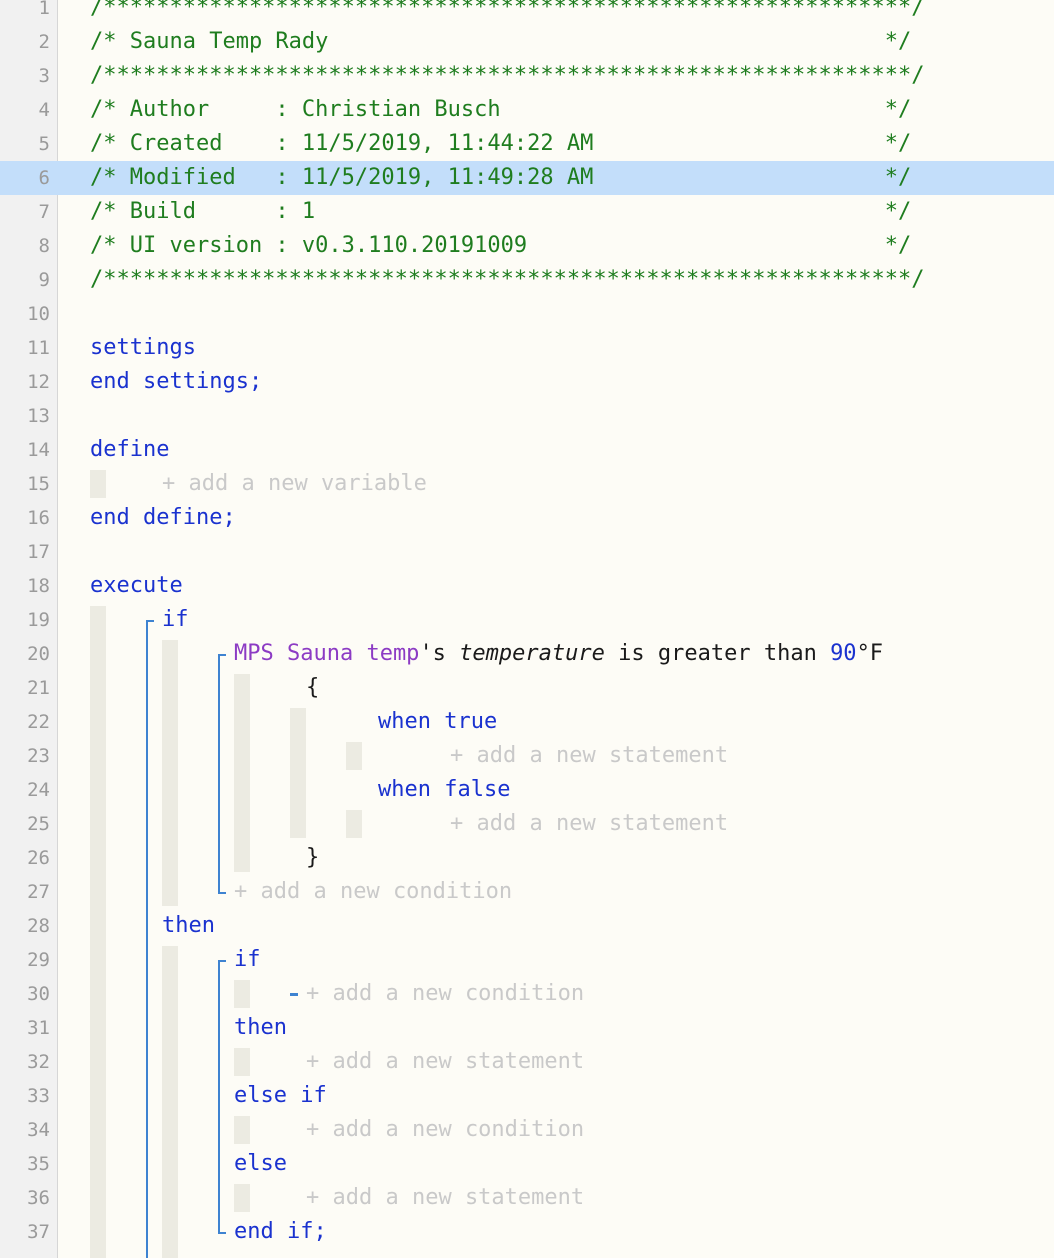 This screenshot has height=1258, width=1054. Describe the element at coordinates (527, 1028) in the screenshot. I see `code-line: 31 then` at that location.